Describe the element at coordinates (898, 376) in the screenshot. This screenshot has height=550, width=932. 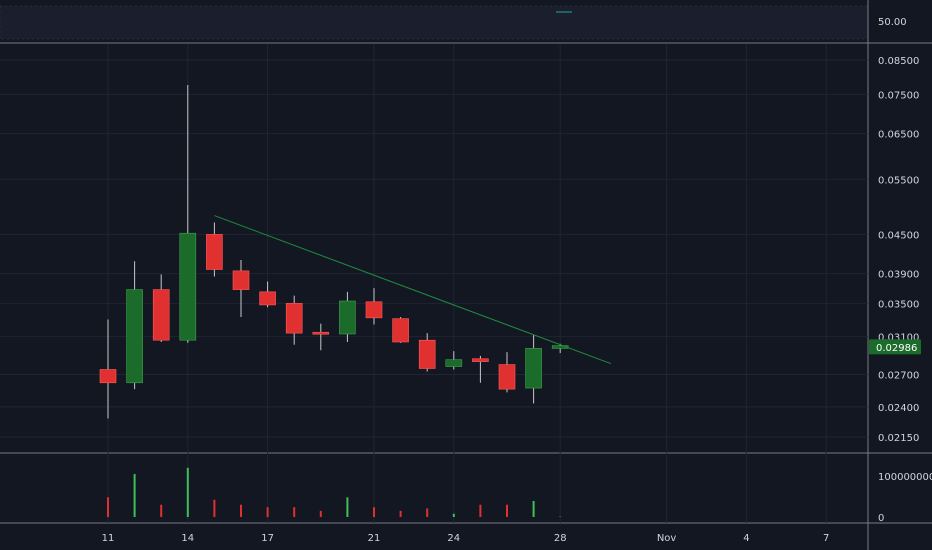
I see `price-tick-label: 0.02700` at that location.